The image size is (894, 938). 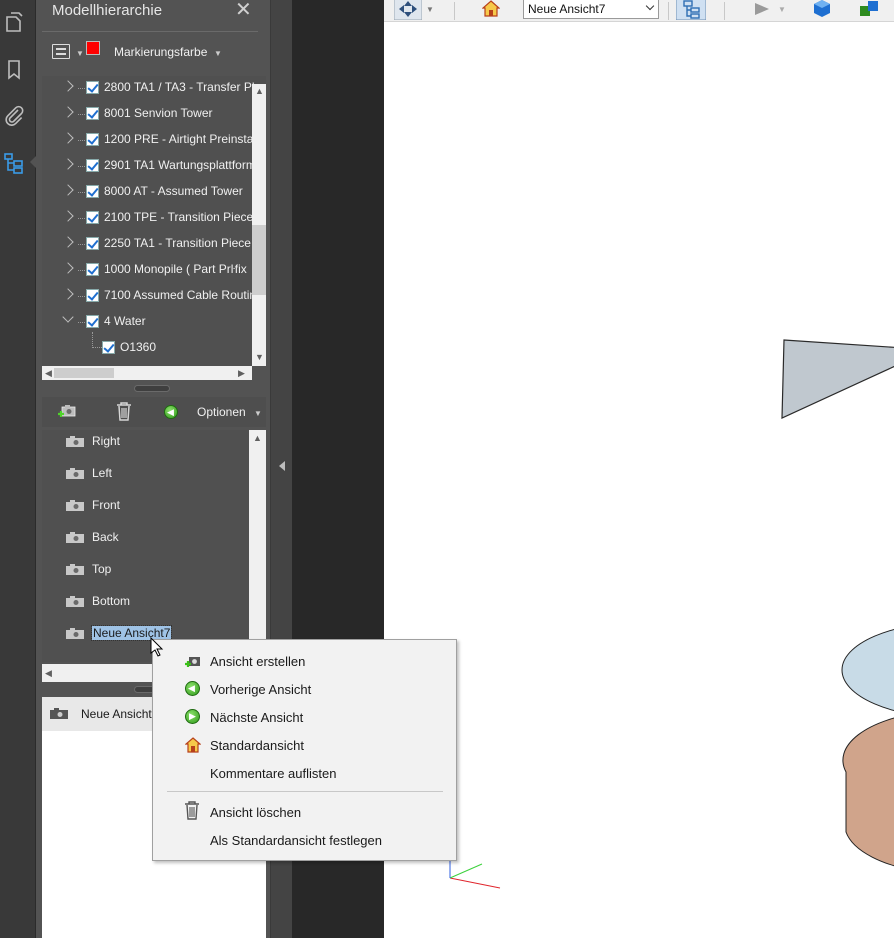 I want to click on menu-item-label: Ansicht erstellen, so click(x=258, y=661).